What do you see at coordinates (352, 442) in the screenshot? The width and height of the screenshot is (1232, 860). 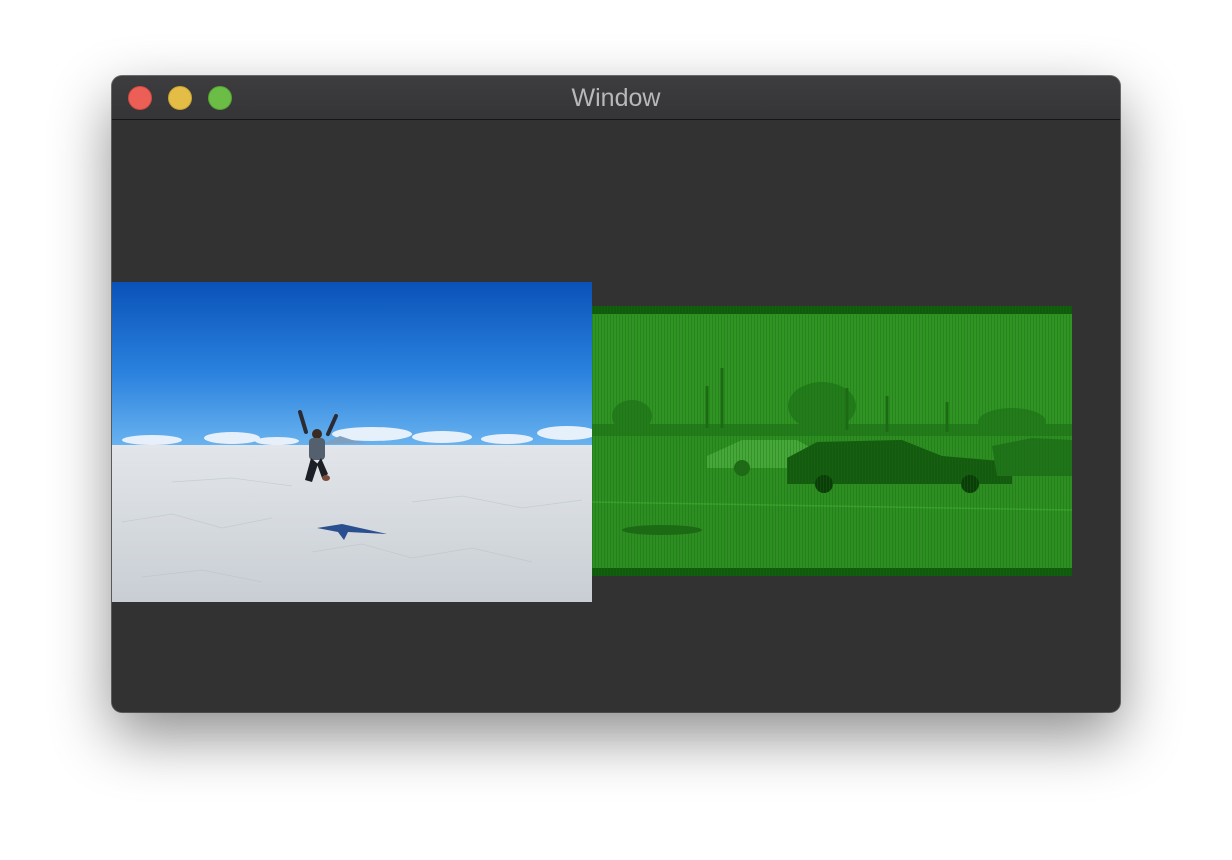 I see `salt-flat-photo` at bounding box center [352, 442].